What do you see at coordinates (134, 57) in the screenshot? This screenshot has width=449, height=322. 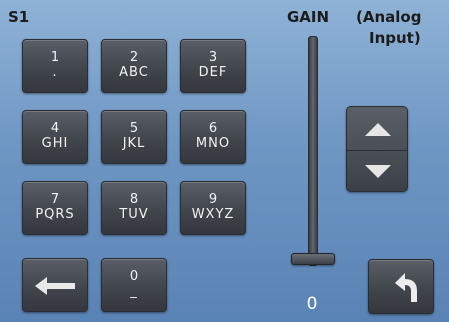 I see `key-number: 2` at bounding box center [134, 57].